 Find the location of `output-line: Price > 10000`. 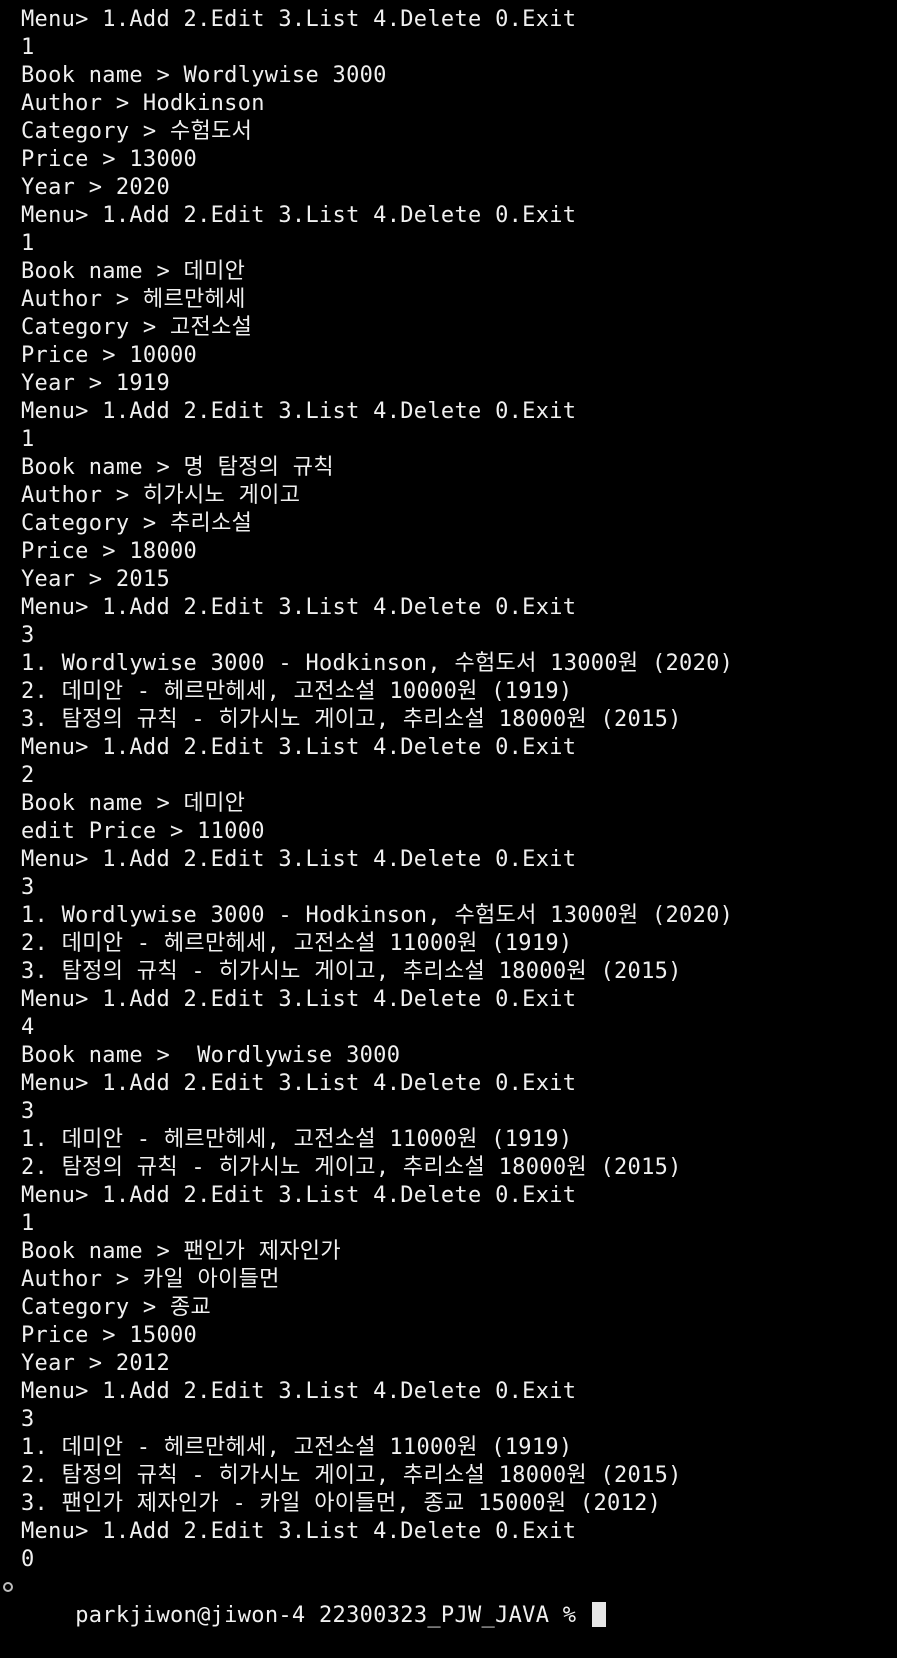

output-line: Price > 10000 is located at coordinates (109, 355).